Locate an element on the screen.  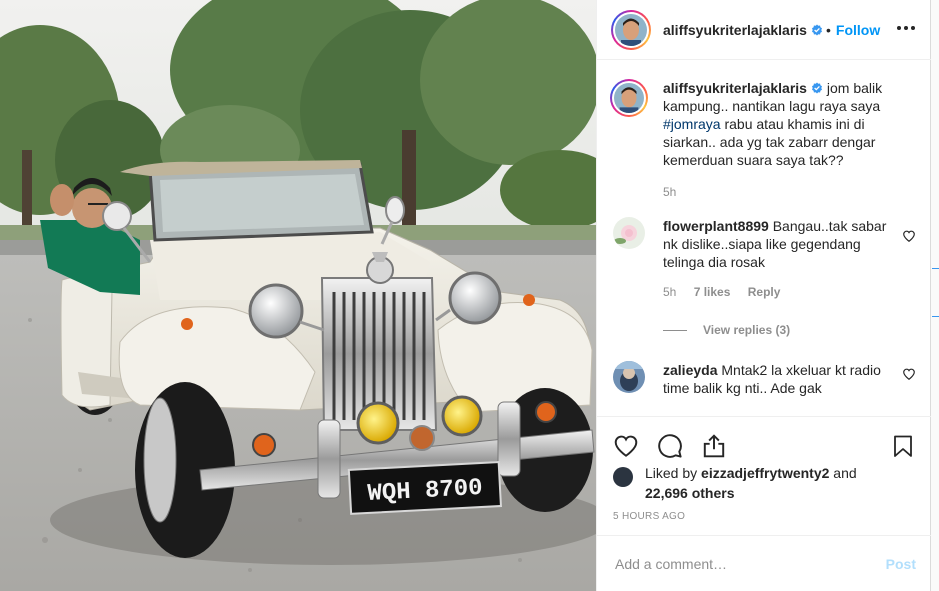
post-header: aliffsyukriterlajaklaris • Follow is located at coordinates (764, 30).